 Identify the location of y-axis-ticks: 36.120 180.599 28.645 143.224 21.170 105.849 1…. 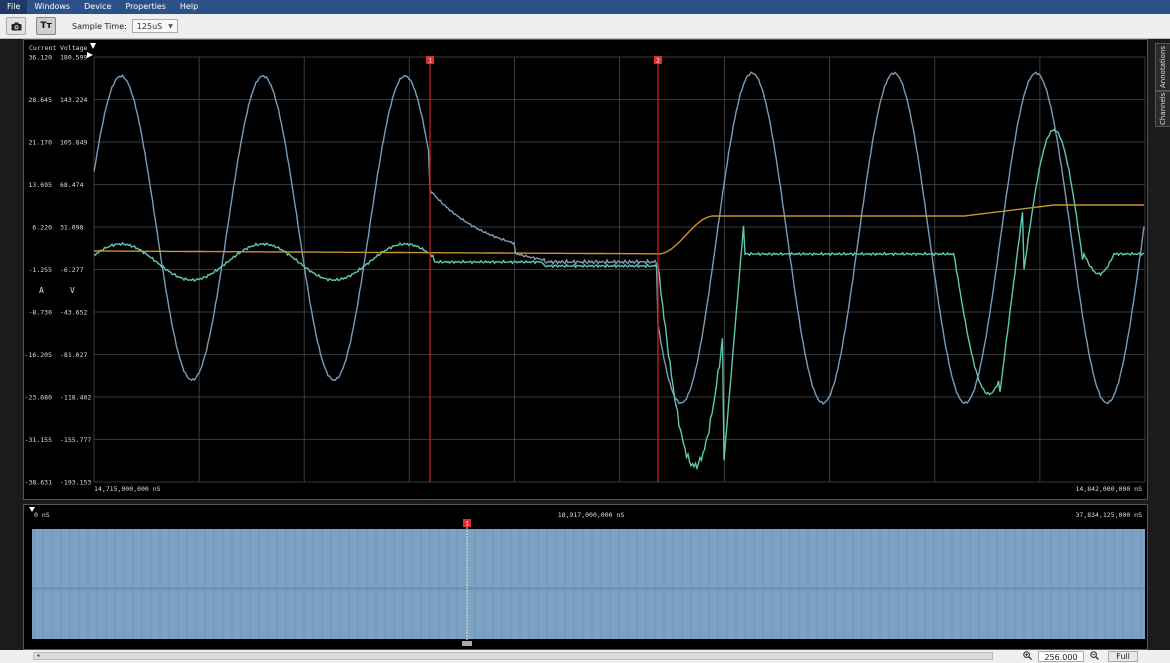
(58, 270).